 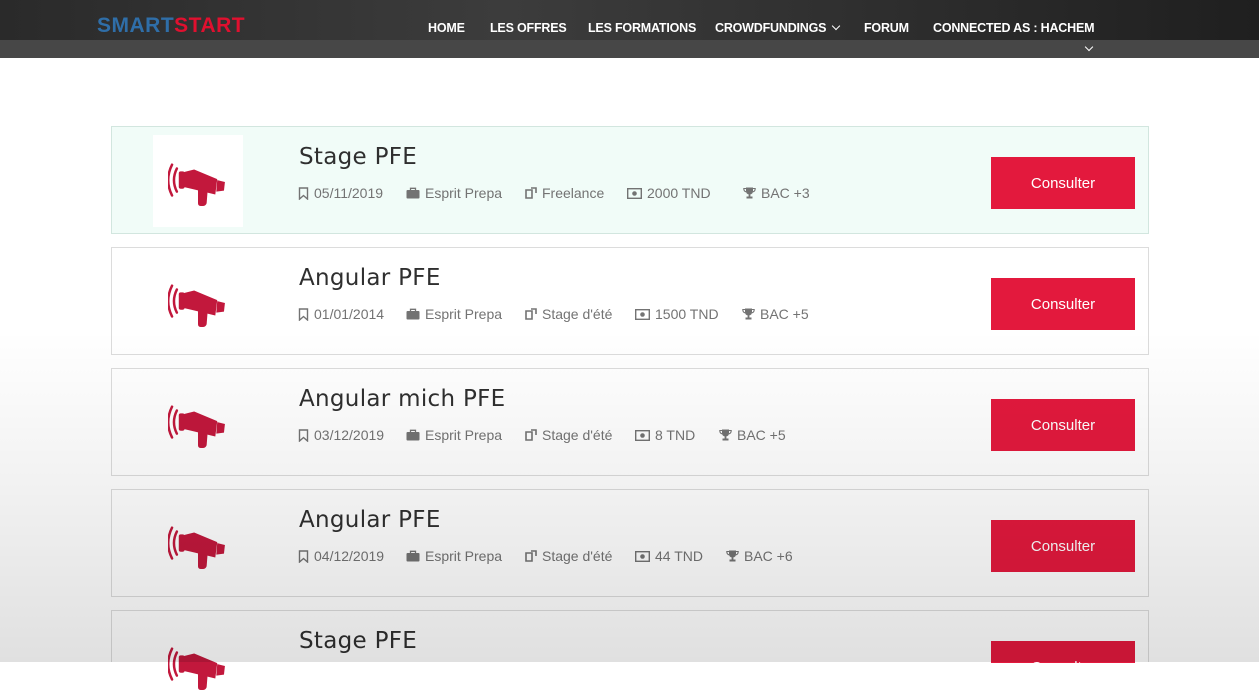 What do you see at coordinates (349, 435) in the screenshot?
I see `offer-date-text: 03/12/2019` at bounding box center [349, 435].